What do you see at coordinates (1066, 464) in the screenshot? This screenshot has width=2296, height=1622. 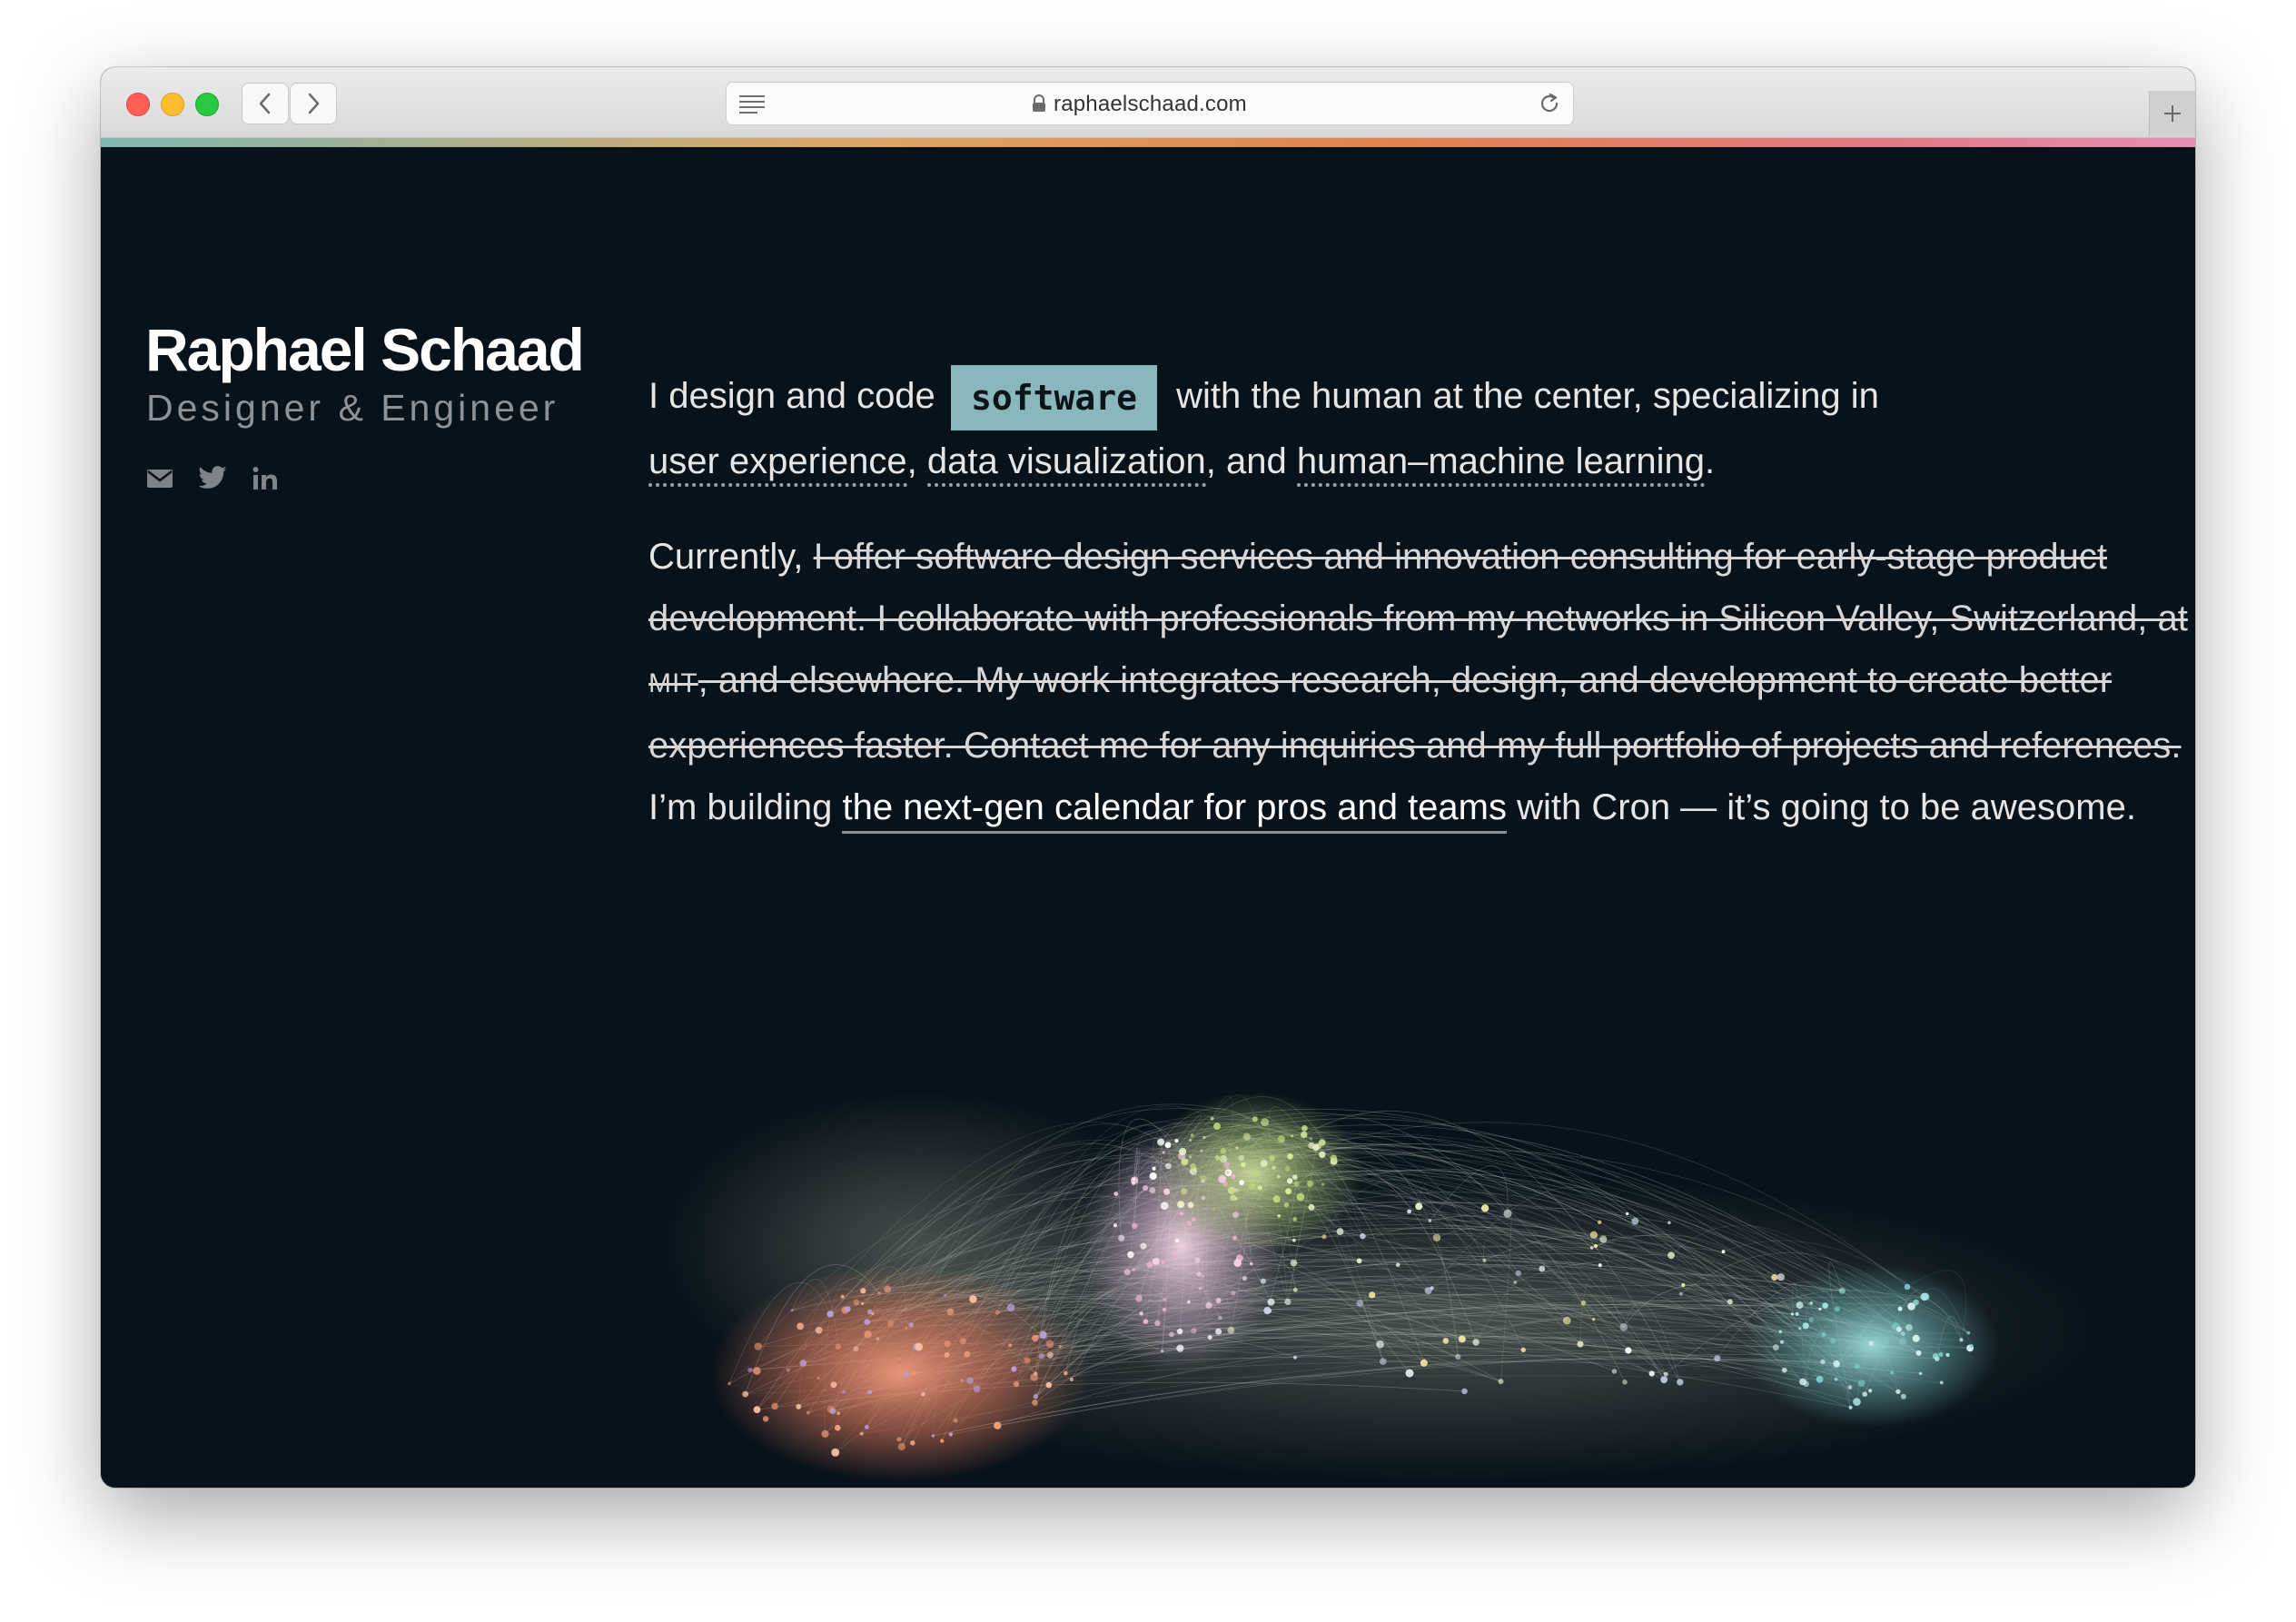 I see `topic-data-visualization-link: data visualization` at bounding box center [1066, 464].